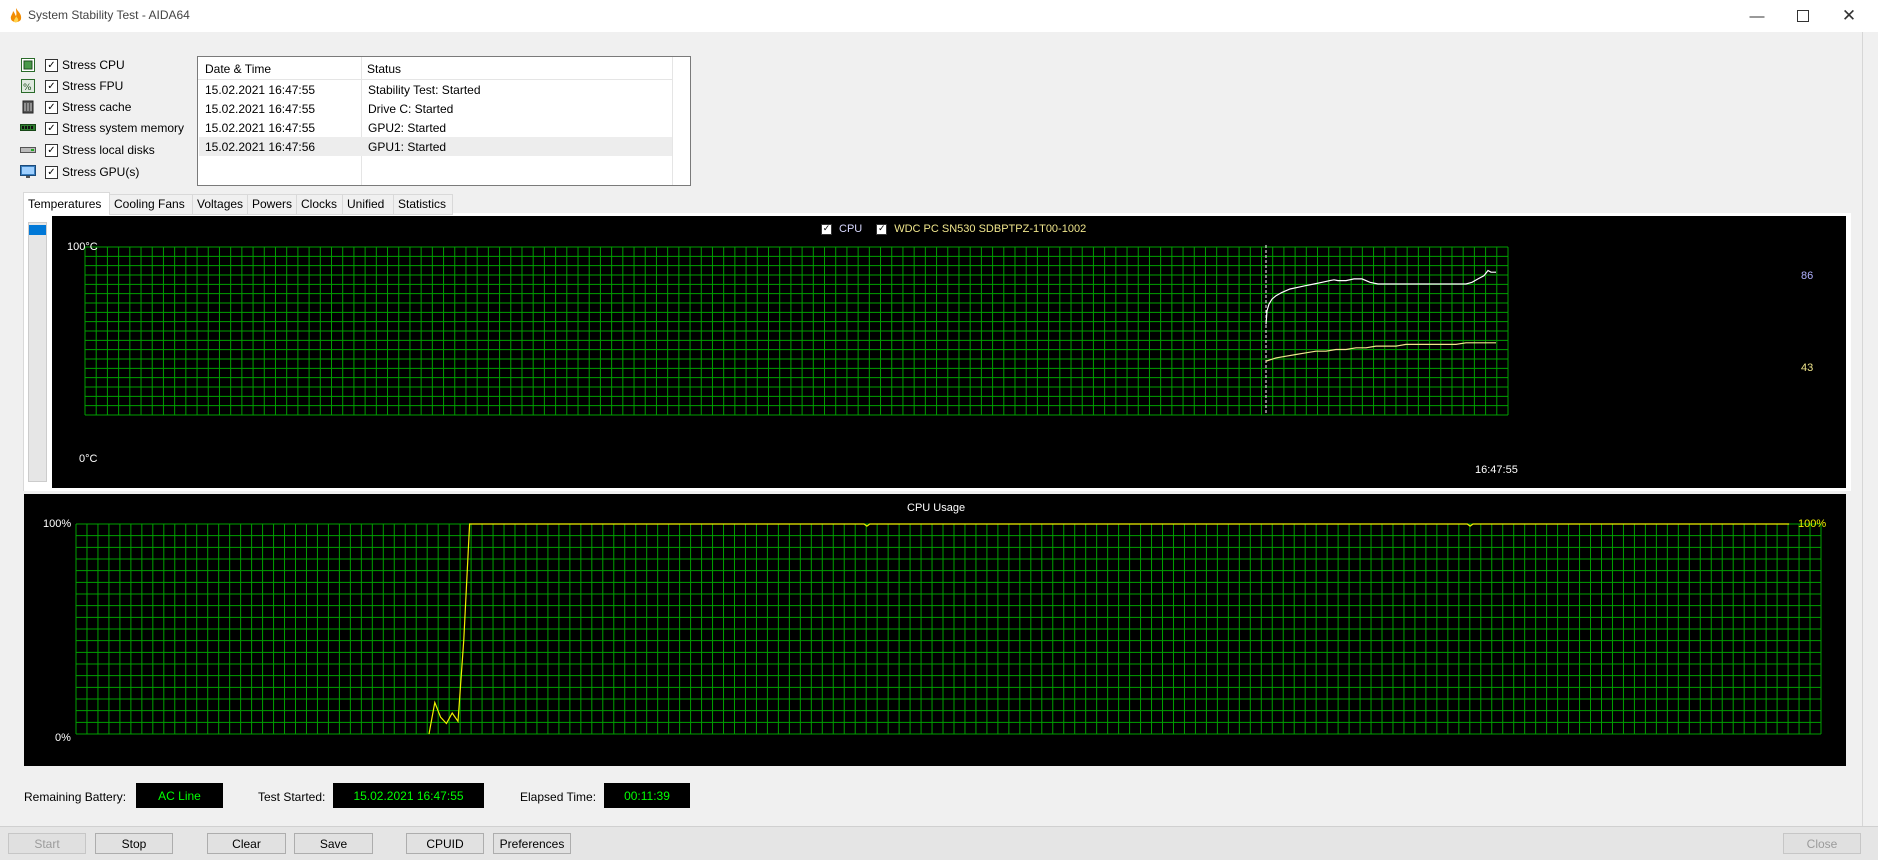 This screenshot has height=860, width=1878. What do you see at coordinates (179, 795) in the screenshot?
I see `remaining-battery-value: AC Line` at bounding box center [179, 795].